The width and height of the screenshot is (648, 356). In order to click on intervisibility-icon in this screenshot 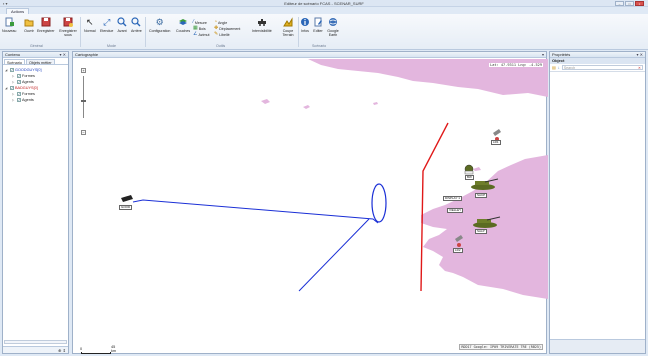, I will do `click(262, 22)`.